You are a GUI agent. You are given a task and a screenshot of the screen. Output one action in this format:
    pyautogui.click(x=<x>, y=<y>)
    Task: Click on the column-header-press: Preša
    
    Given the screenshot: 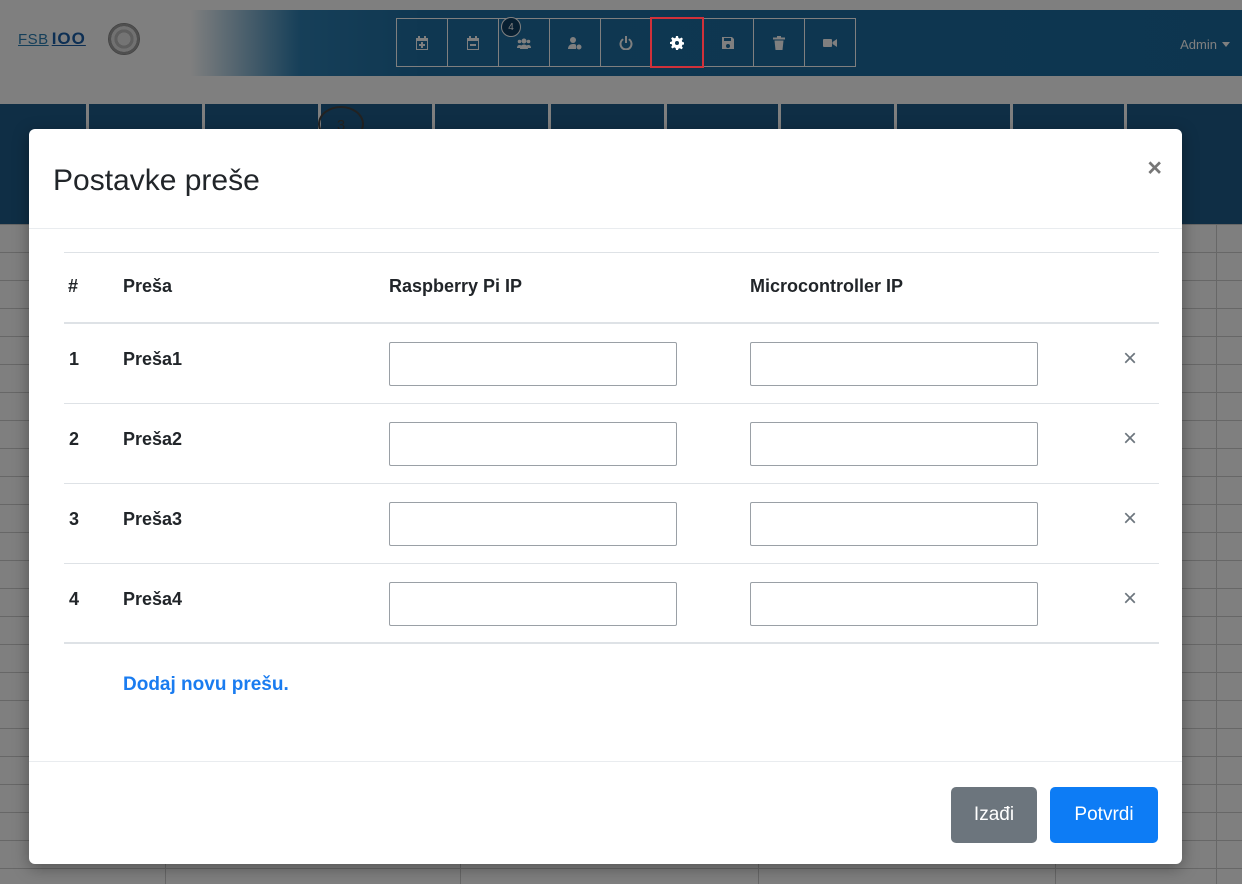 What is the action you would take?
    pyautogui.click(x=148, y=286)
    